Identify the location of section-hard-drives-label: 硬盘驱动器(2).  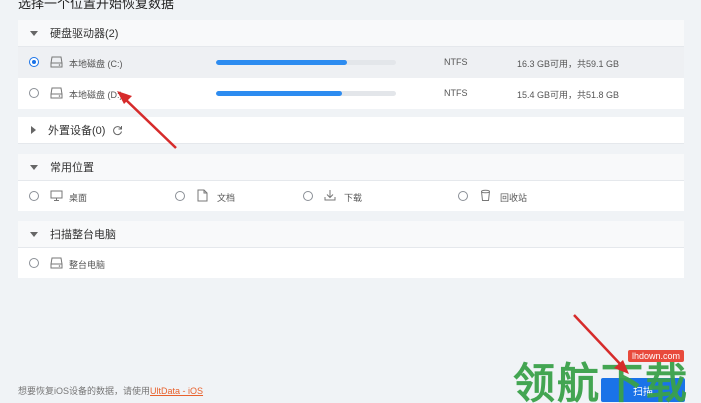
(84, 34).